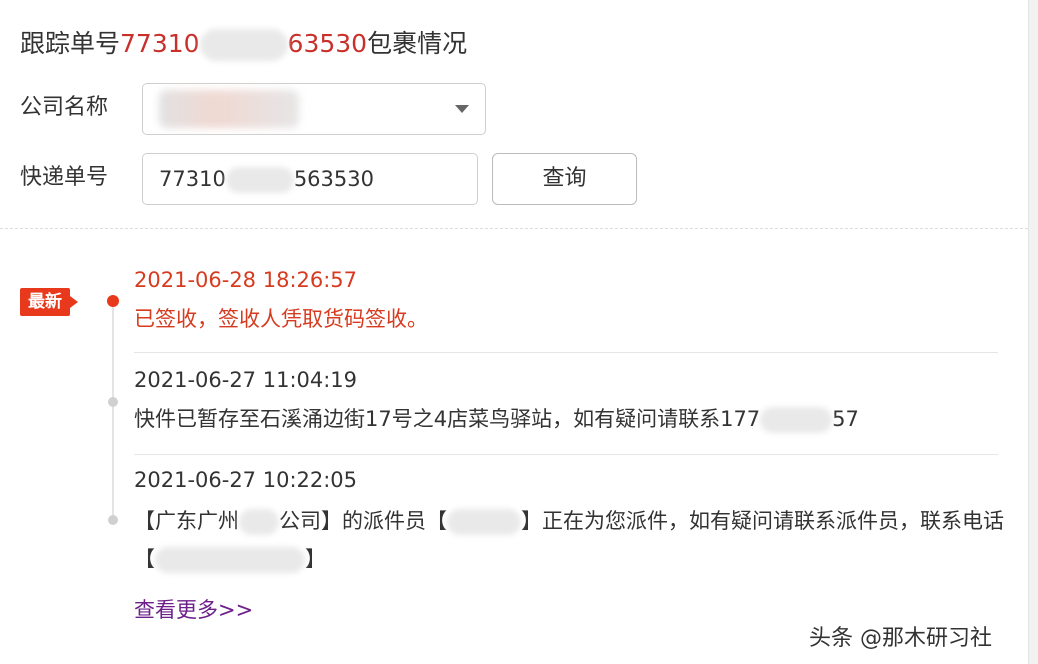  I want to click on timeline-line, so click(113, 409).